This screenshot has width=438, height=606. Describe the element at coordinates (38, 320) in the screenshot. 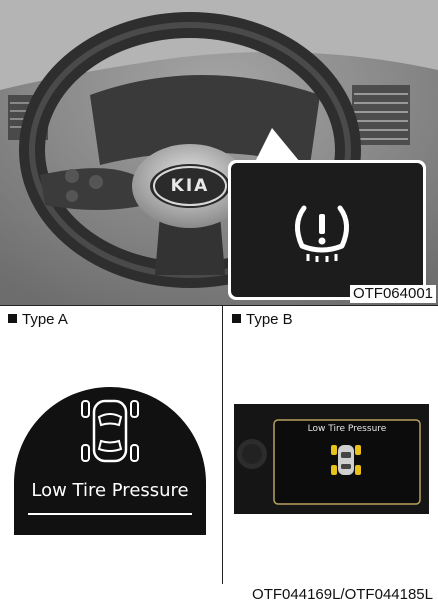

I see `type-a-label: Type A` at that location.